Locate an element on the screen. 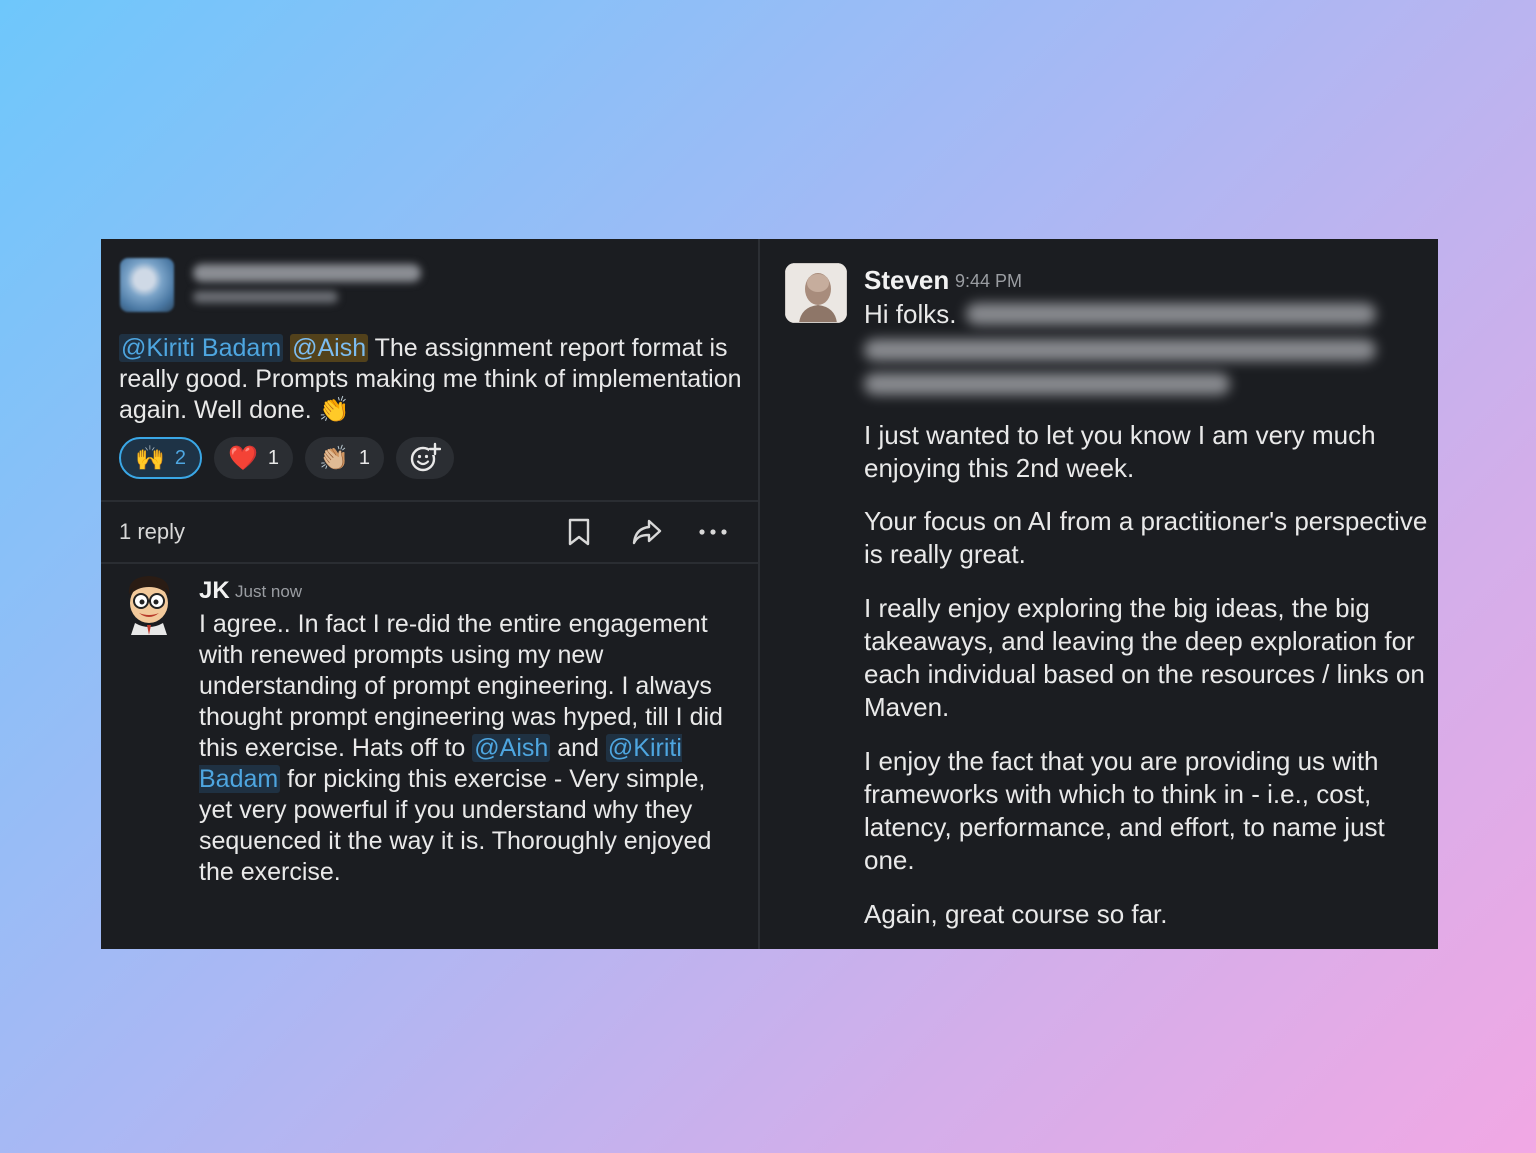 Image resolution: width=1536 pixels, height=1153 pixels. share-button is located at coordinates (647, 532).